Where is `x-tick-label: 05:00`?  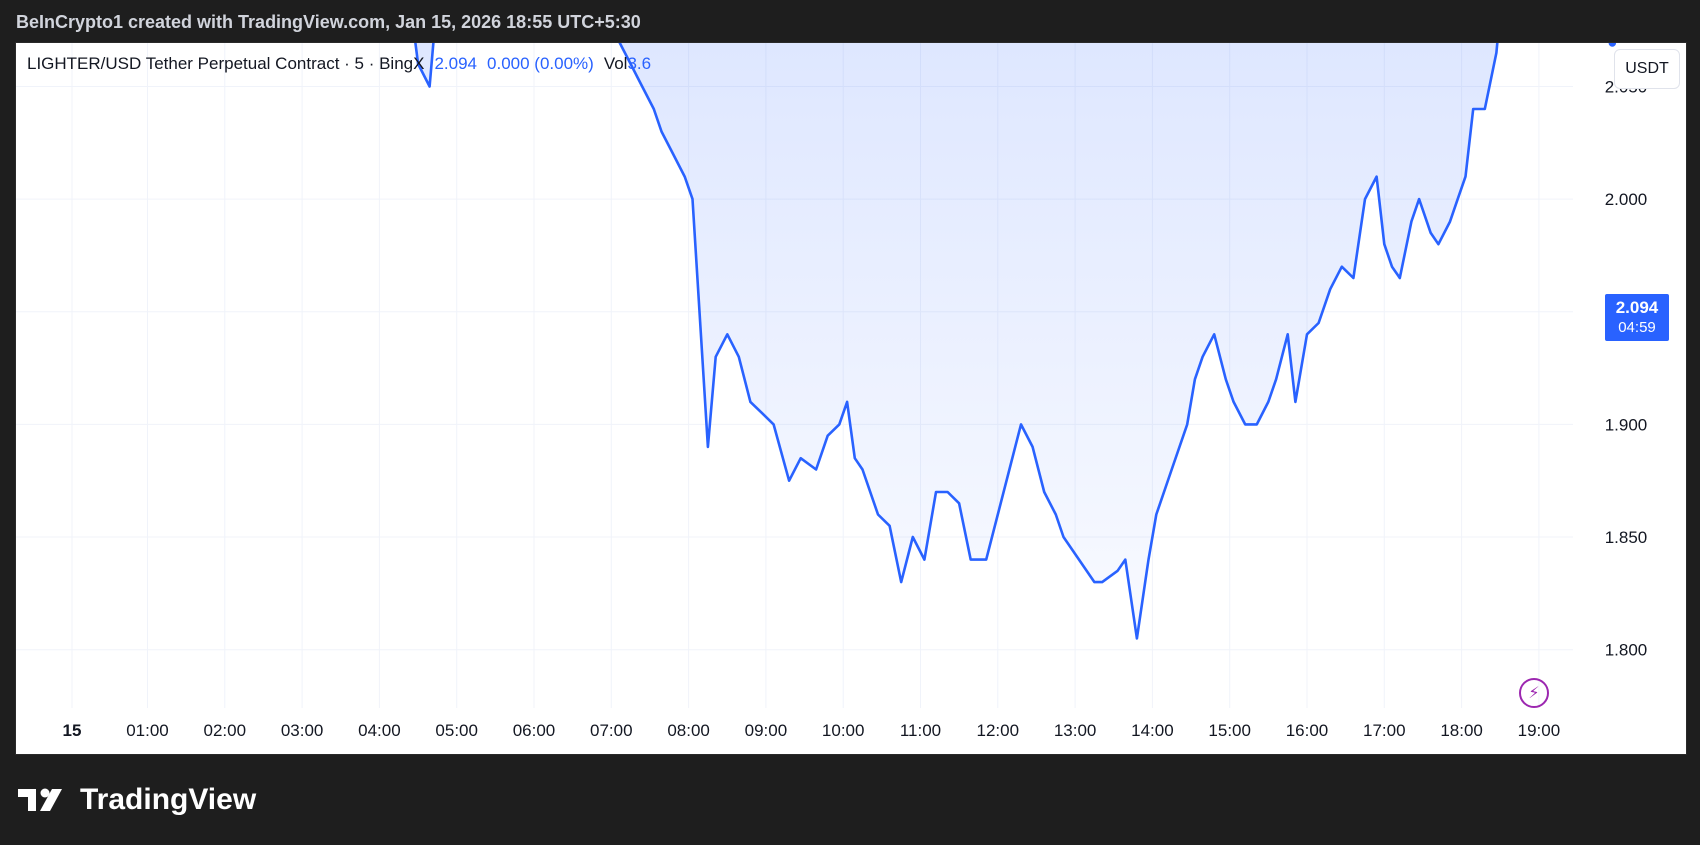 x-tick-label: 05:00 is located at coordinates (456, 730).